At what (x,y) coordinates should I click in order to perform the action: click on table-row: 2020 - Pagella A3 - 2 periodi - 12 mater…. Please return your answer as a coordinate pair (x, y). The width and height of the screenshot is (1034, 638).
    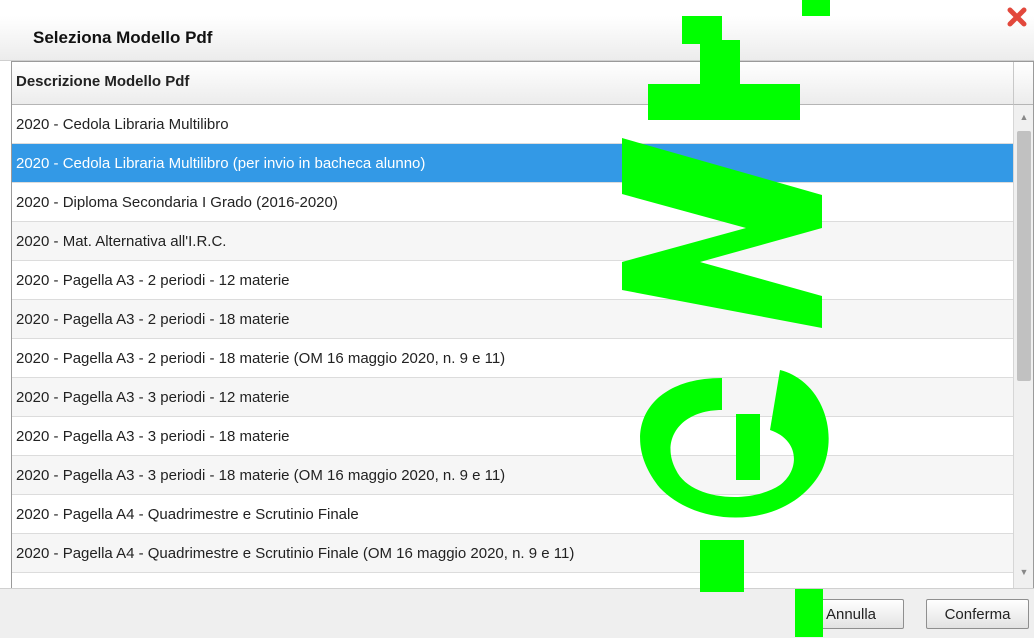
    Looking at the image, I should click on (512, 280).